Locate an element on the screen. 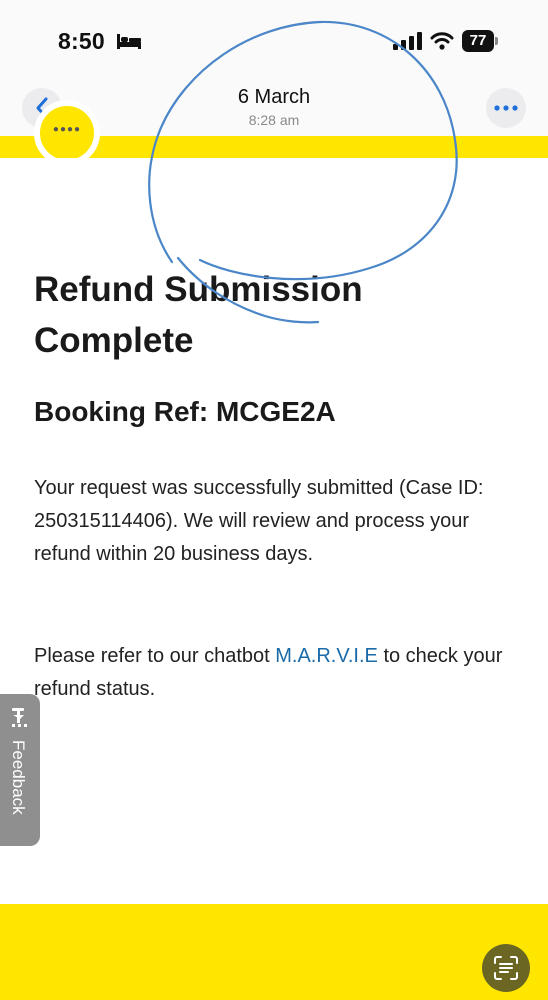 Image resolution: width=548 pixels, height=1000 pixels. battery-level: 77 is located at coordinates (478, 41).